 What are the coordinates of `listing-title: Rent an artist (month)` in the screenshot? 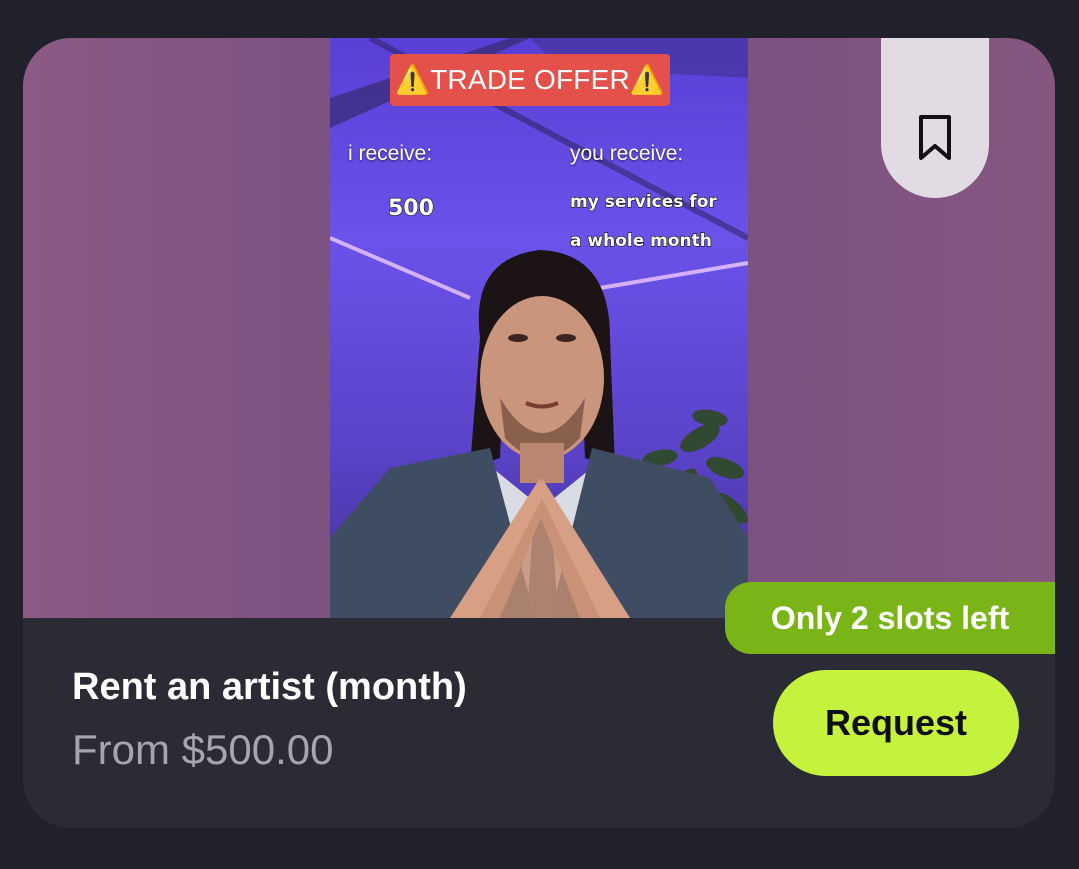 It's located at (269, 687).